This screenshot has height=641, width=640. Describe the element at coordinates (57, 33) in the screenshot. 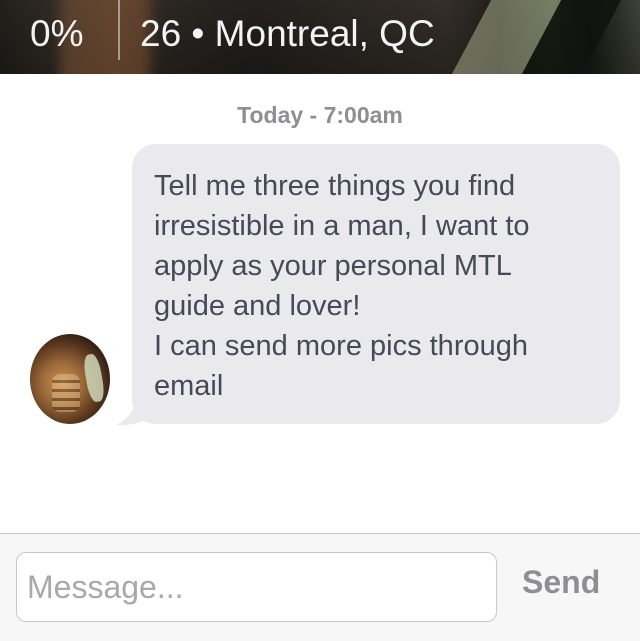

I see `match-percent: 0%` at that location.